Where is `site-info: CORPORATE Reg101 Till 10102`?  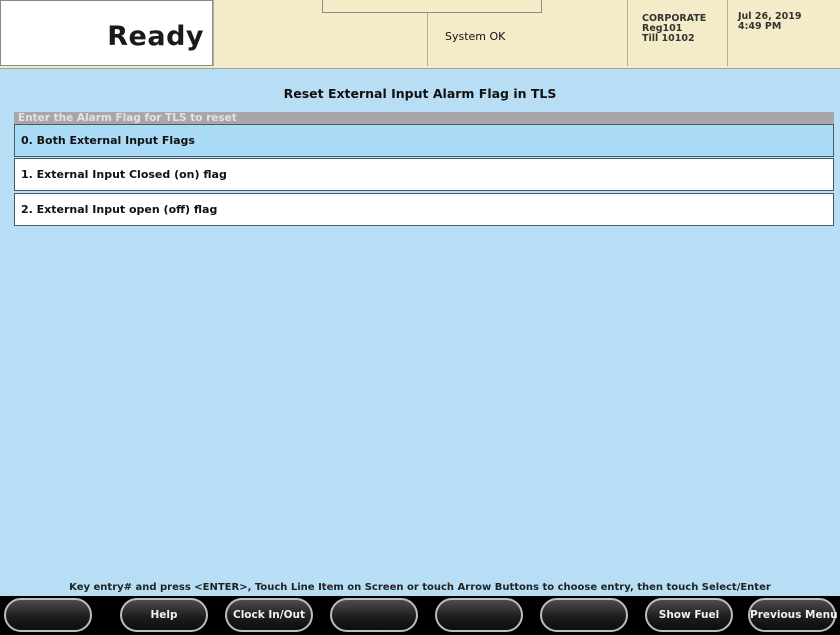 site-info: CORPORATE Reg101 Till 10102 is located at coordinates (677, 33).